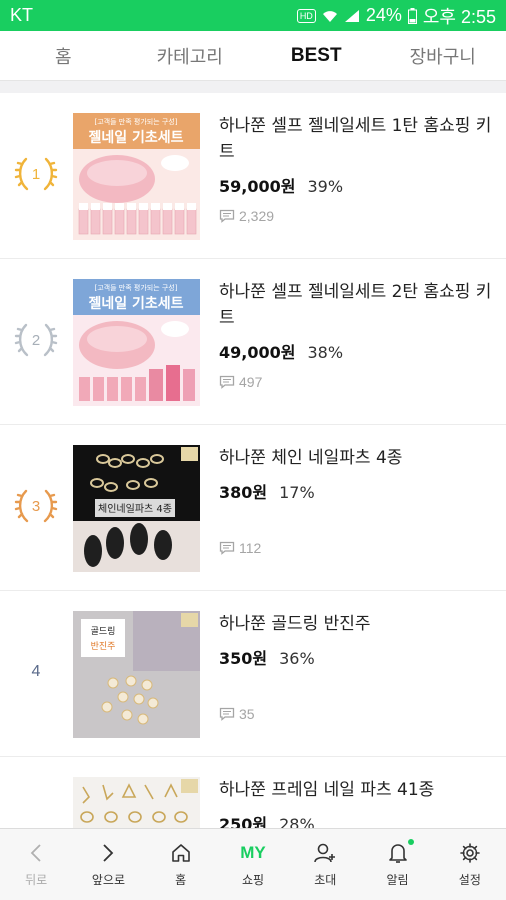 This screenshot has width=506, height=900. What do you see at coordinates (243, 821) in the screenshot?
I see `product-price: 250원` at bounding box center [243, 821].